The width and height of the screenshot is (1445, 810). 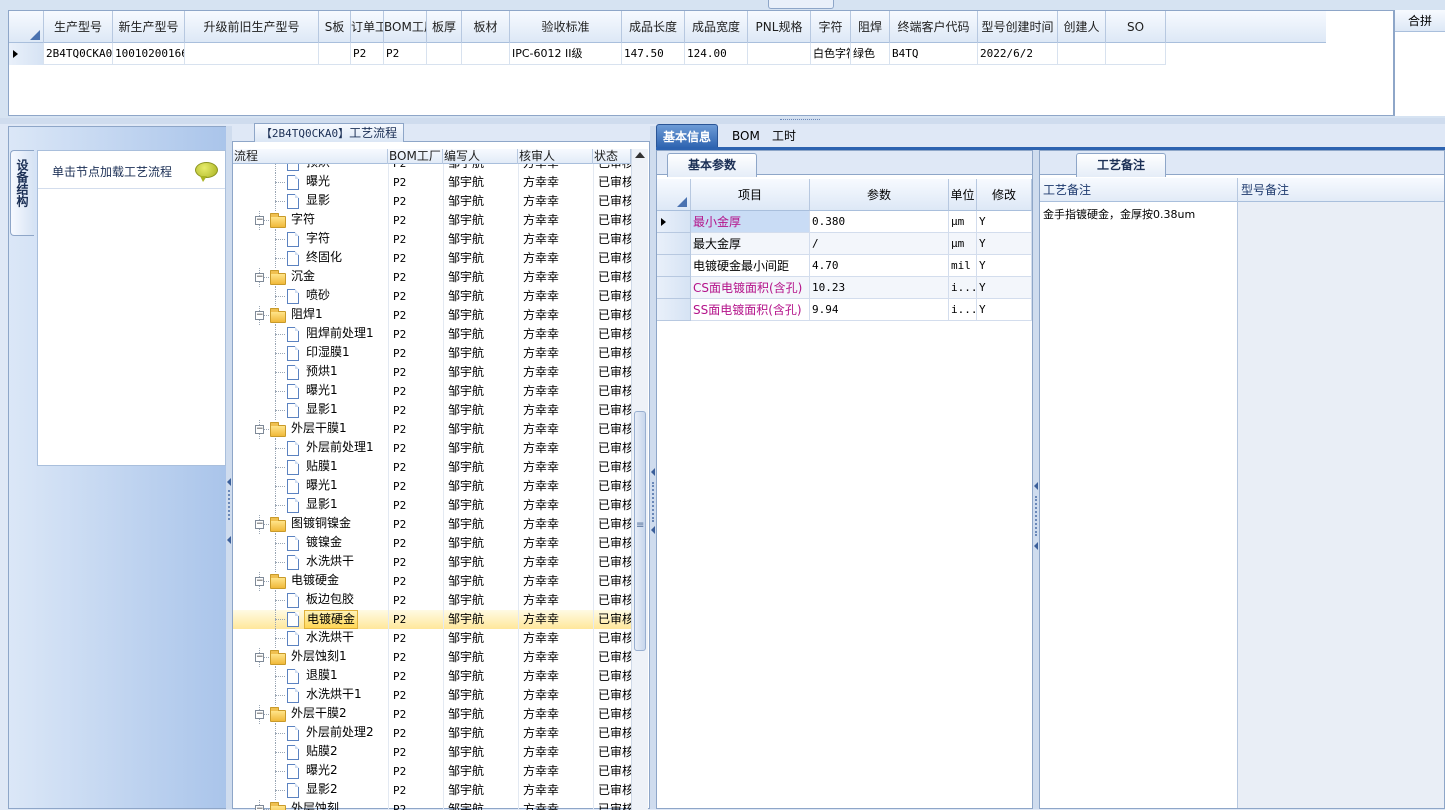 I want to click on param-item-cell: 电镀硬金最小间距, so click(x=750, y=266).